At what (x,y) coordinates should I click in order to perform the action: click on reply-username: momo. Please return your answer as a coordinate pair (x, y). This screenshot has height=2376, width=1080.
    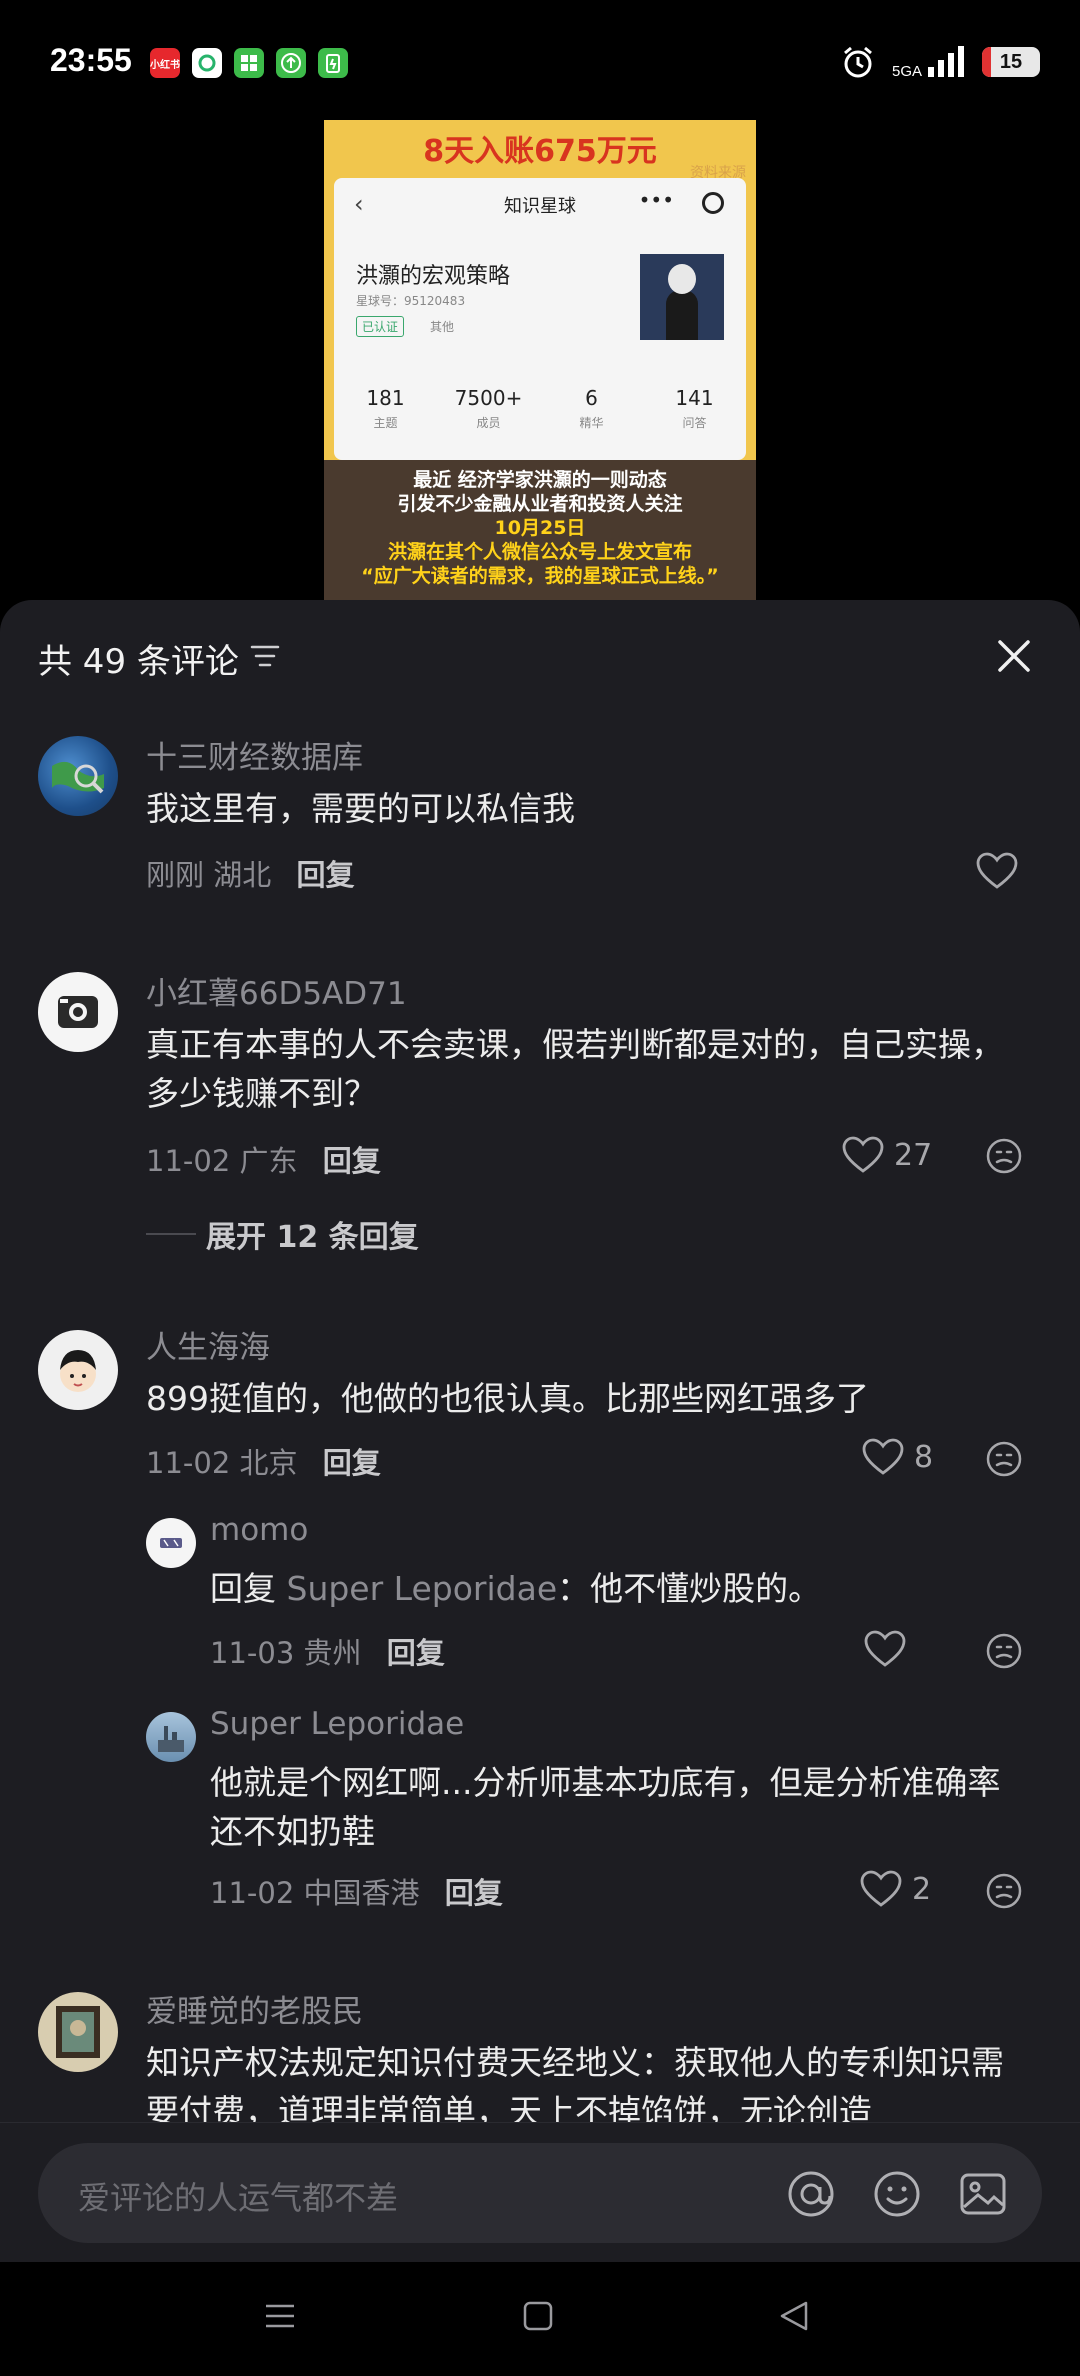
    Looking at the image, I should click on (259, 1530).